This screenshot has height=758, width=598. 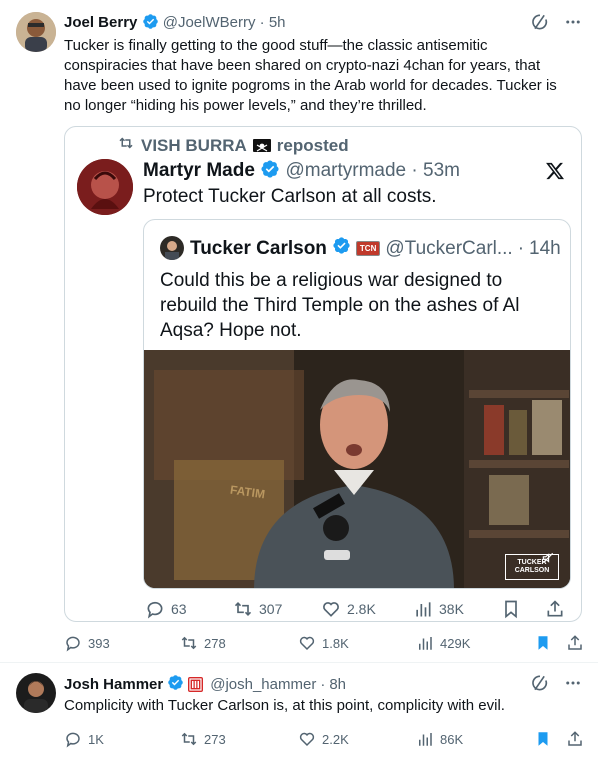 I want to click on quoted-bookmark-button, so click(x=511, y=609).